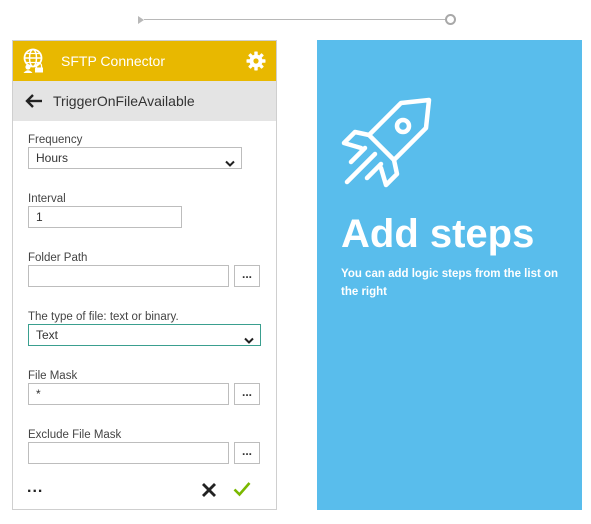  I want to click on trigger-name: TriggerOnFileAvailable, so click(124, 101).